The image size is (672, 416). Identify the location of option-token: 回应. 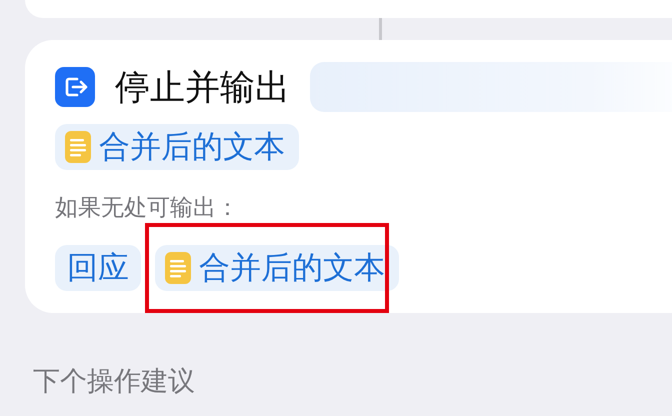
(98, 268).